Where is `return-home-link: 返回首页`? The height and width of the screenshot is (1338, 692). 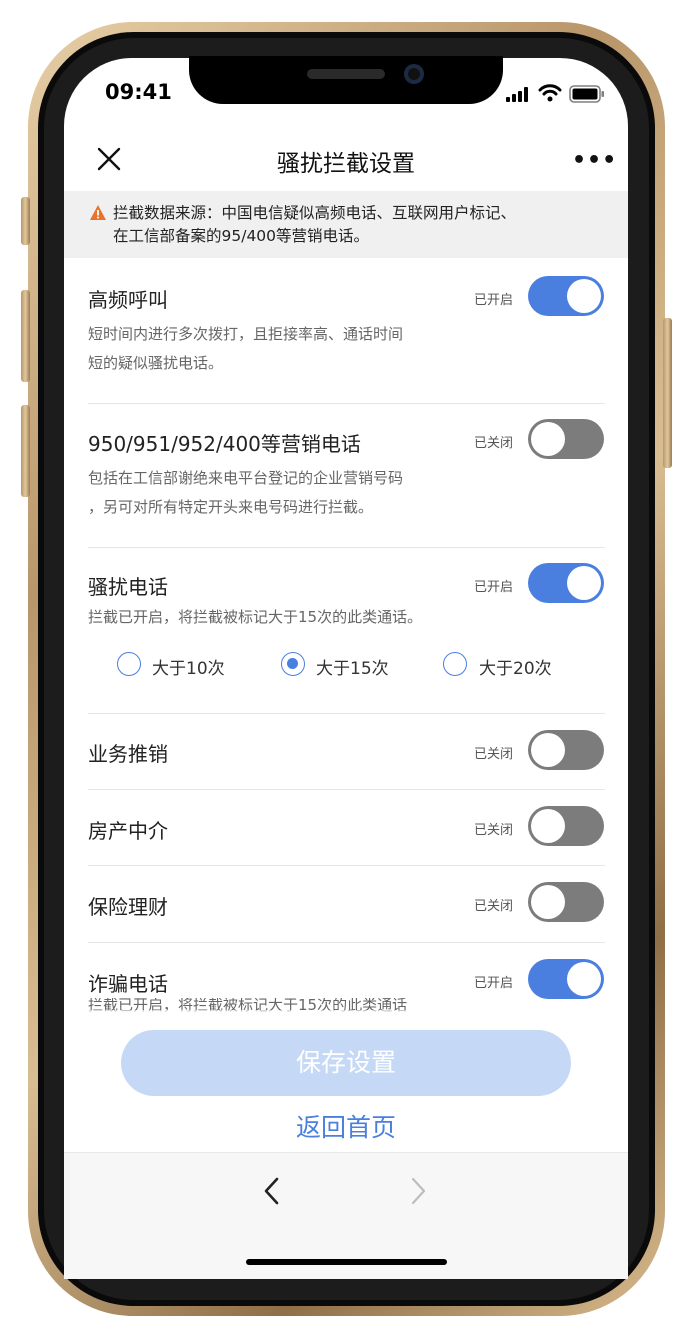
return-home-link: 返回首页 is located at coordinates (346, 1126).